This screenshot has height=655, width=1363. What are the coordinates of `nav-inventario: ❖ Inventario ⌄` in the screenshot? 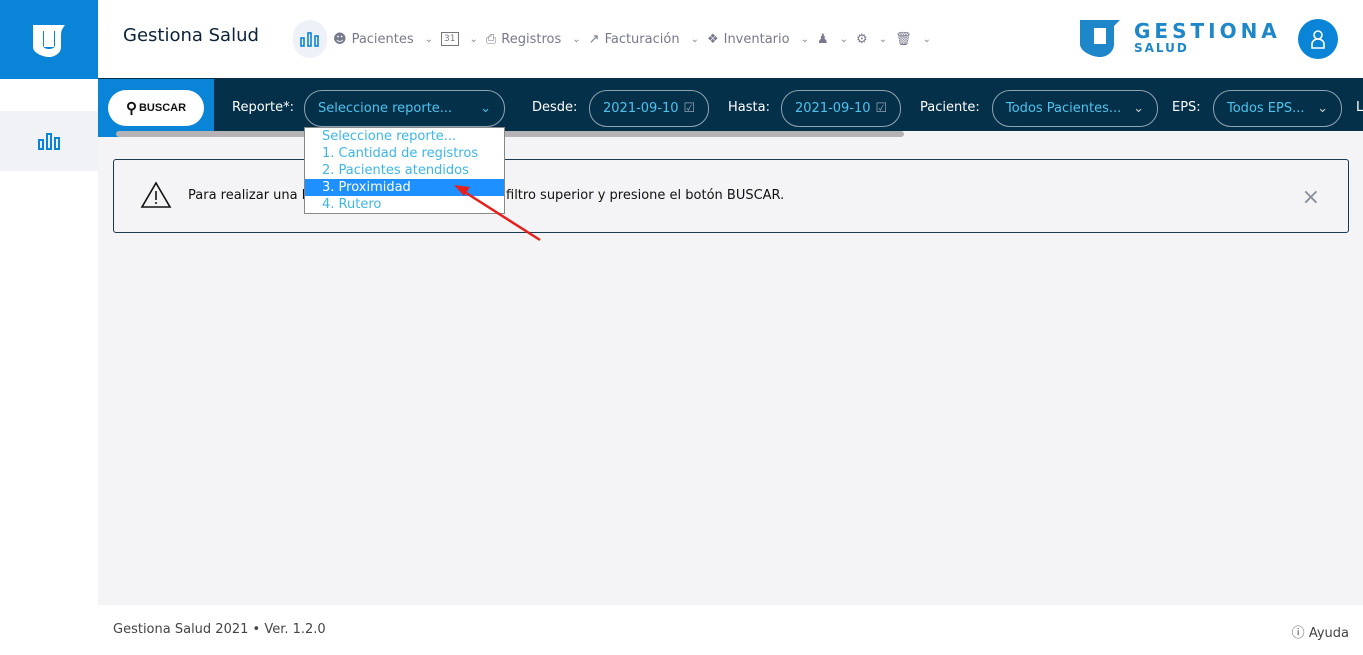 It's located at (758, 39).